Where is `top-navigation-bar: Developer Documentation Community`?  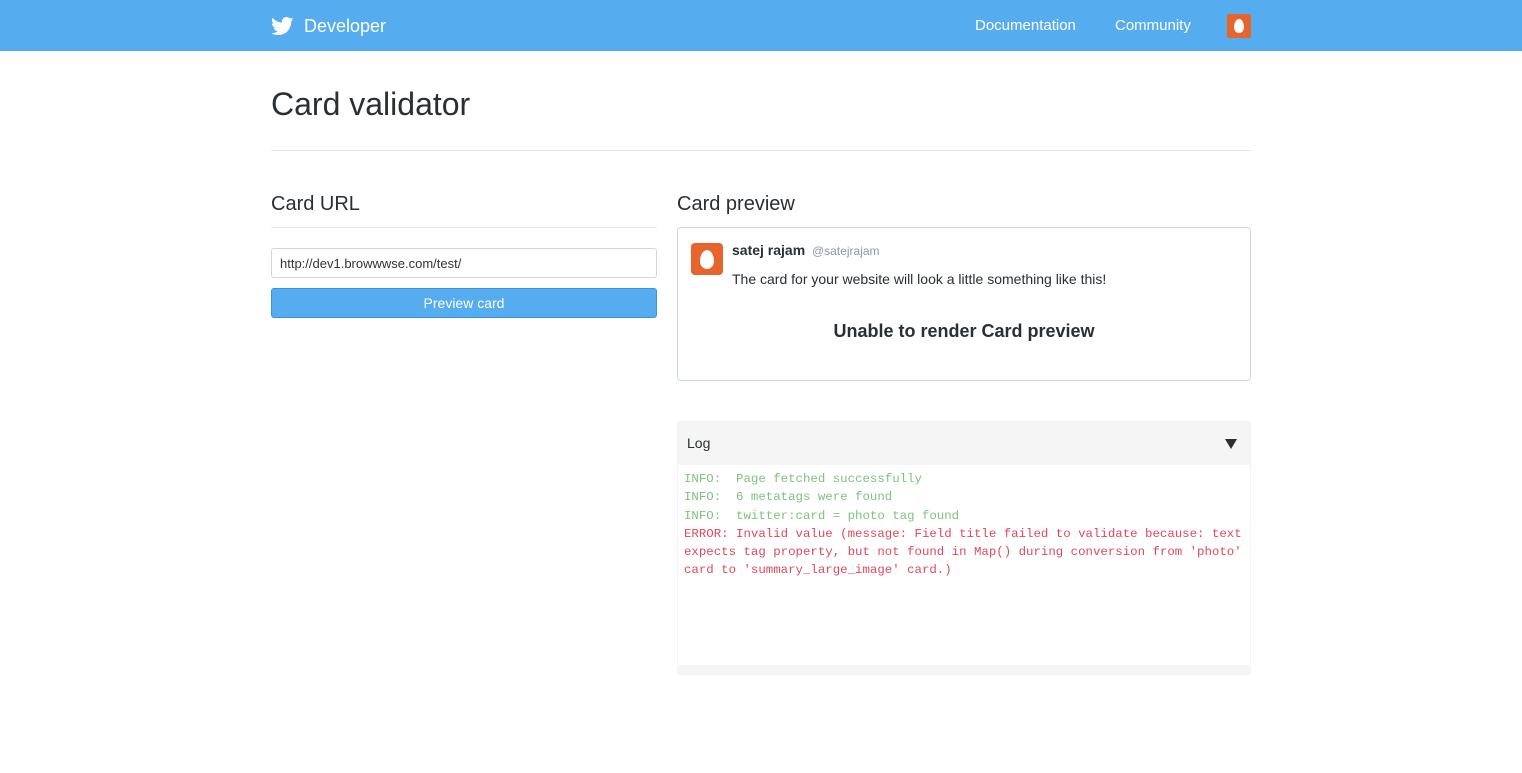 top-navigation-bar: Developer Documentation Community is located at coordinates (761, 25).